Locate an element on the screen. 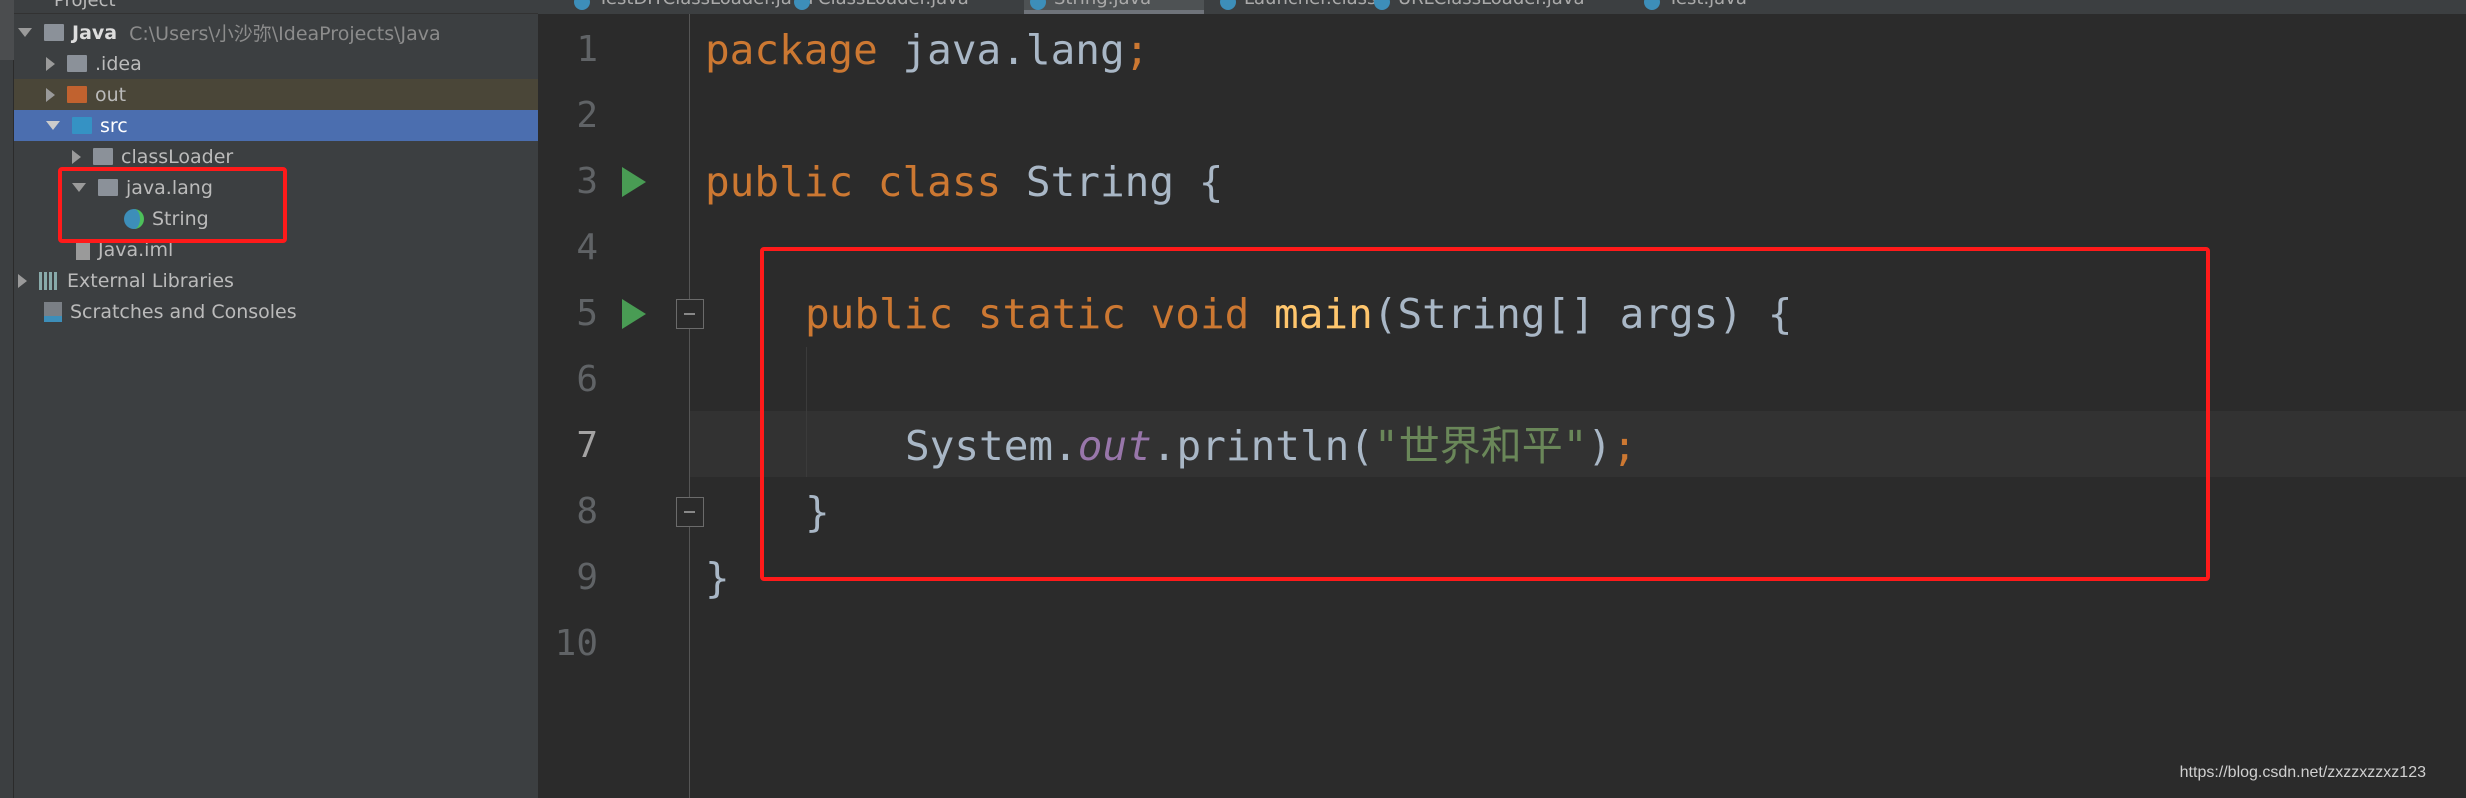 This screenshot has width=2466, height=798. annotation-box is located at coordinates (172, 205).